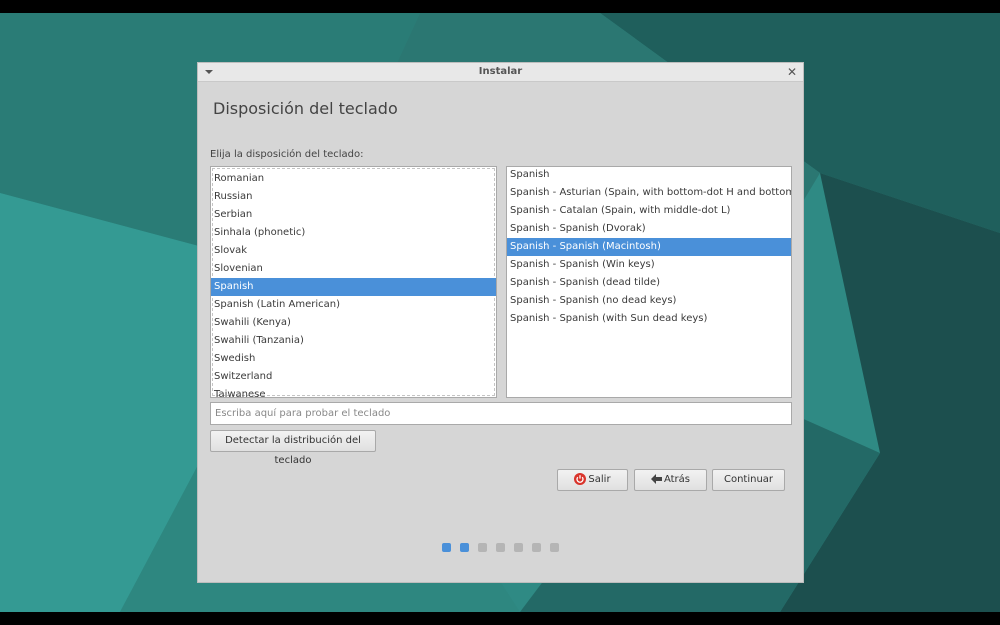  Describe the element at coordinates (748, 480) in the screenshot. I see `continue-button: Continuar` at that location.